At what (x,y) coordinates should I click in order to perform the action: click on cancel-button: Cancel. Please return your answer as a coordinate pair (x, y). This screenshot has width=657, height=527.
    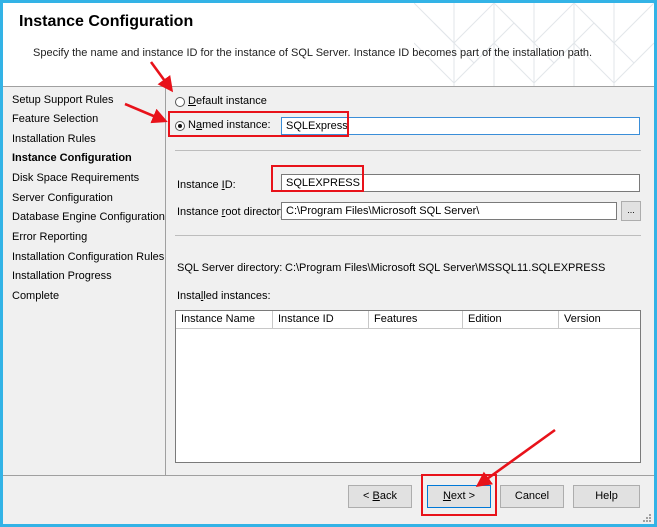
    Looking at the image, I should click on (532, 496).